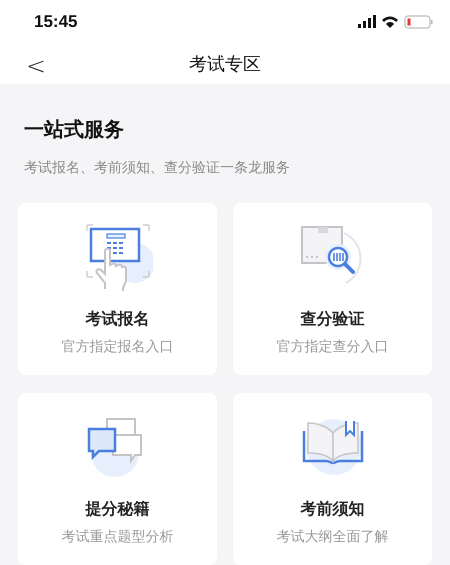 The height and width of the screenshot is (565, 450). Describe the element at coordinates (157, 168) in the screenshot. I see `section-subtitle: 考试报名、考前须知、查分验证一条龙服务` at that location.